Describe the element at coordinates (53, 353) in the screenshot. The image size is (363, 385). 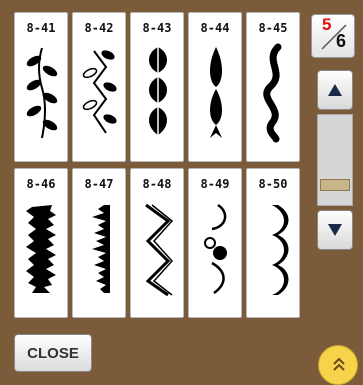
I see `close-button: CLOSE` at that location.